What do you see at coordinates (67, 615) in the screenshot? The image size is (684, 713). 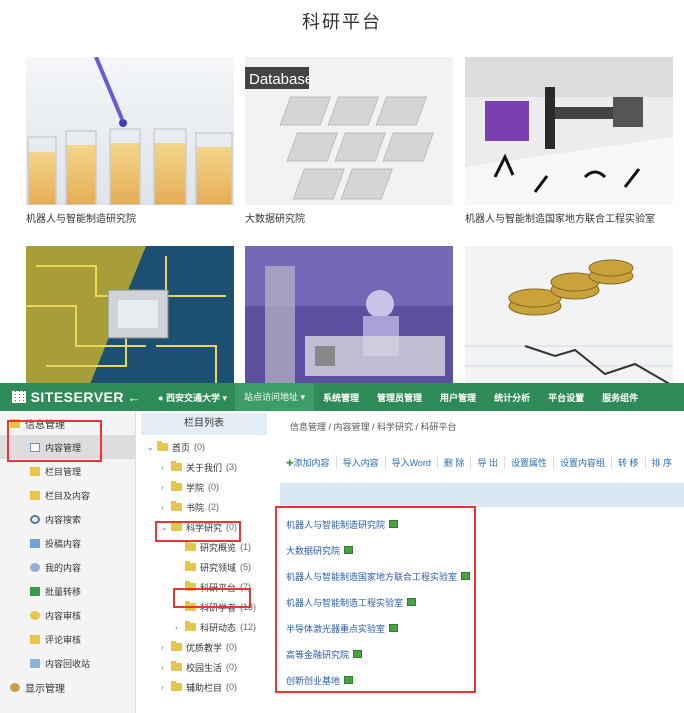 I see `menu-content-review: 内容审核` at bounding box center [67, 615].